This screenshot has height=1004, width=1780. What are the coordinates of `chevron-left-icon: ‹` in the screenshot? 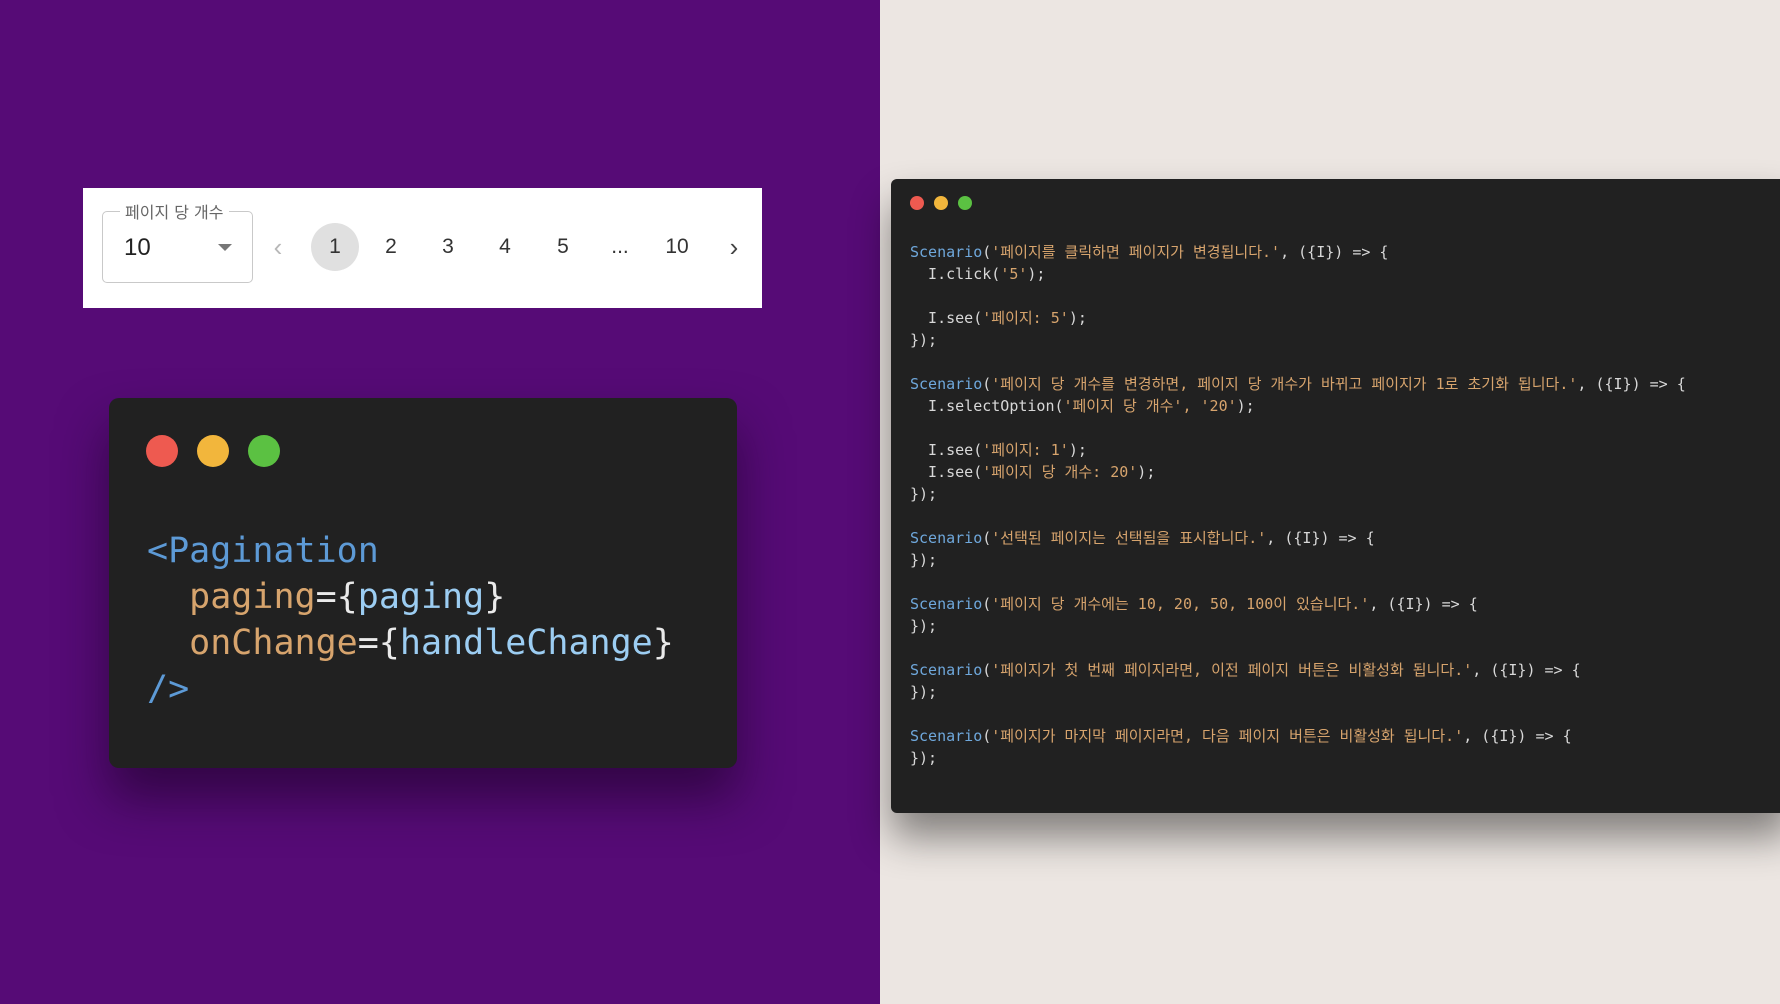 It's located at (278, 247).